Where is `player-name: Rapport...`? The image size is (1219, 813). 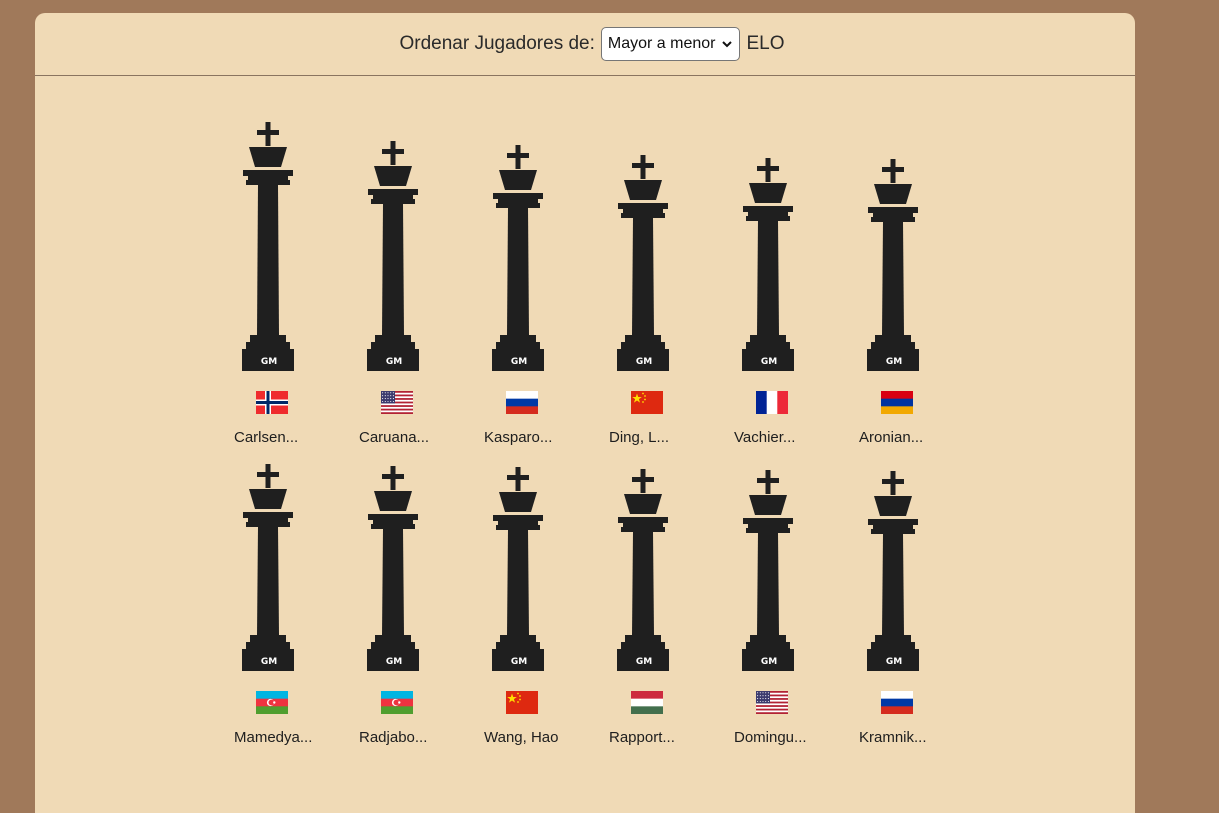
player-name: Rapport... is located at coordinates (642, 737).